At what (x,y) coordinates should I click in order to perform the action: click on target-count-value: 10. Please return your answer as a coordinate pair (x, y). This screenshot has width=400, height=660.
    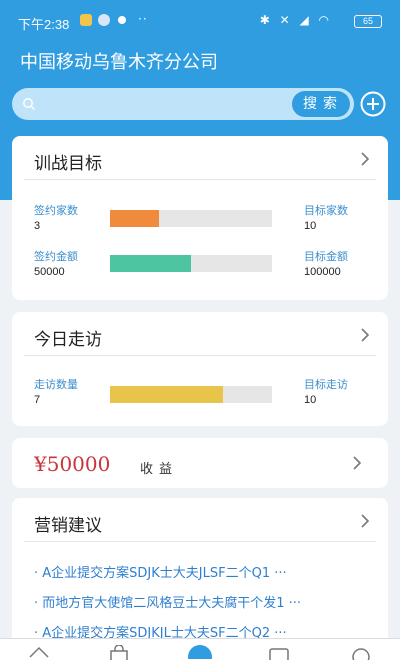
    Looking at the image, I should click on (310, 226).